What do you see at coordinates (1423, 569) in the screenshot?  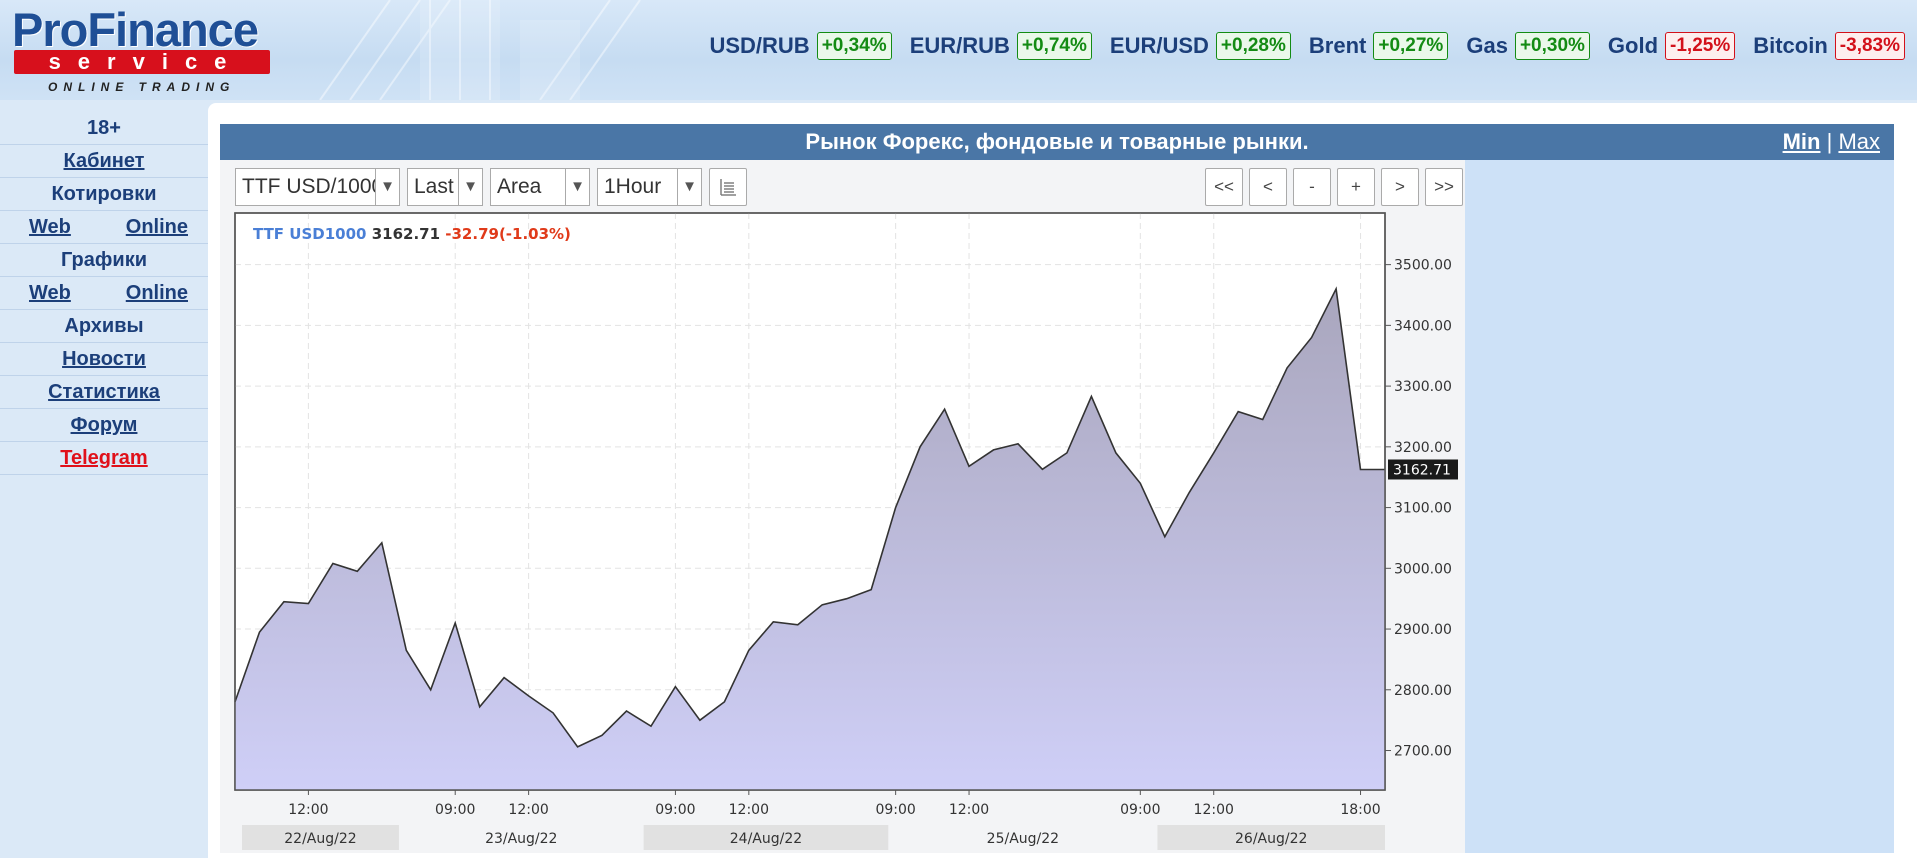 I see `y-tick-label: 3000.00` at bounding box center [1423, 569].